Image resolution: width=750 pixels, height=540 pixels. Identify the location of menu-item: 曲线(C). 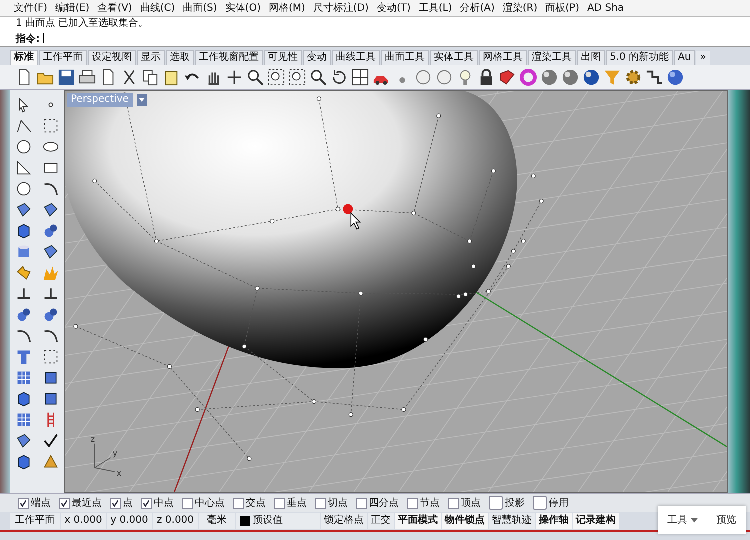
(158, 8).